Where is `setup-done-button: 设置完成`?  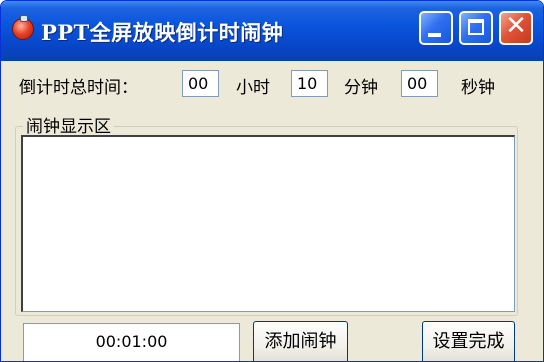
setup-done-button: 设置完成 is located at coordinates (468, 341).